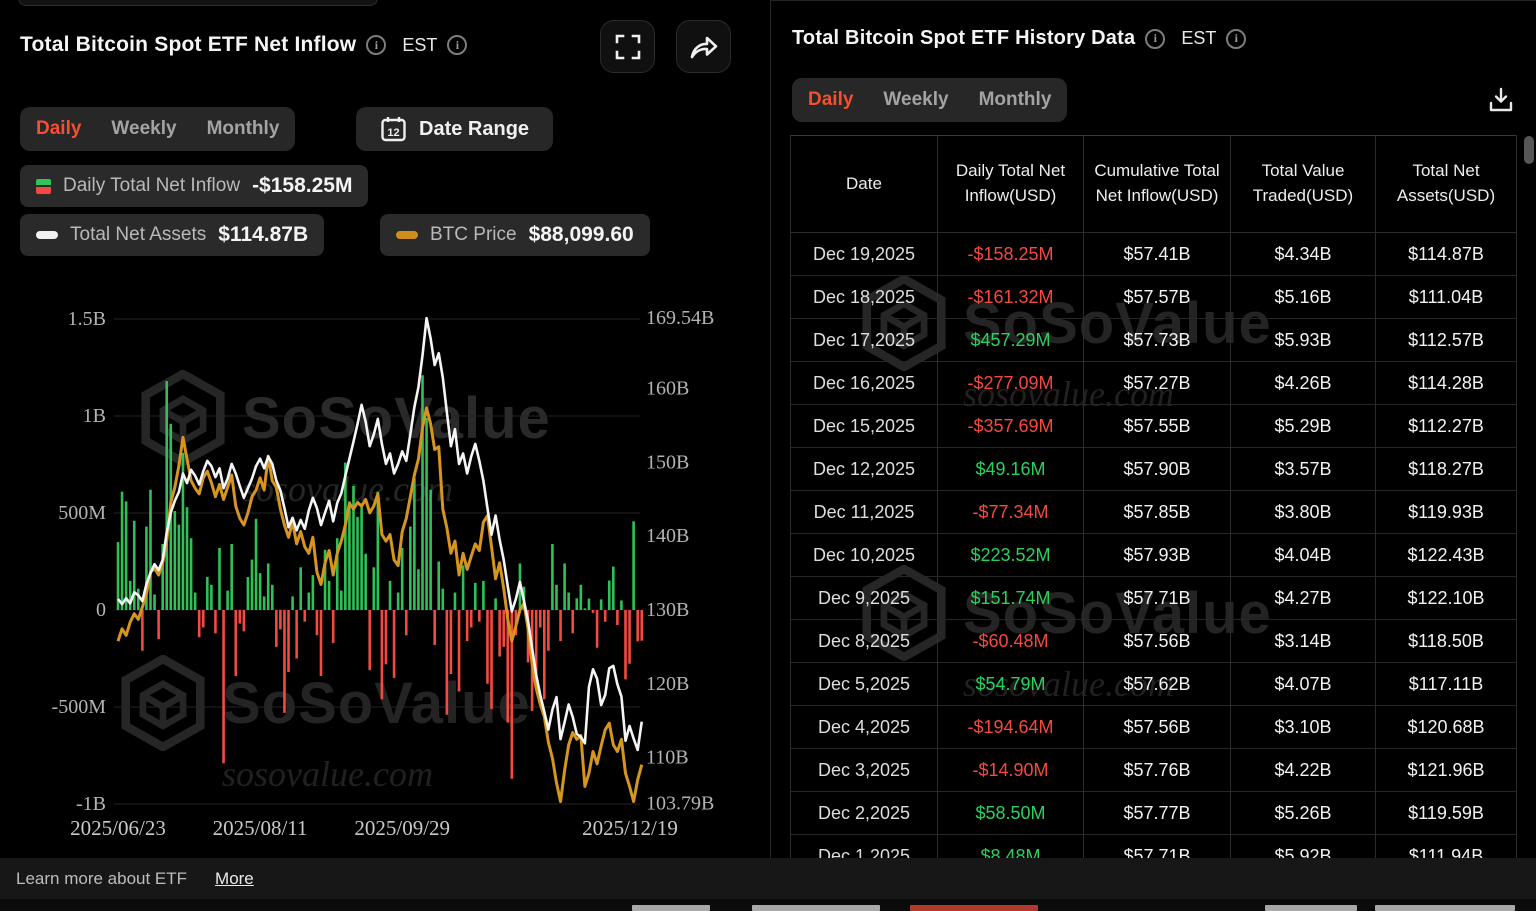 This screenshot has height=911, width=1536. I want to click on cell-net-assets: $118.27B, so click(1446, 469).